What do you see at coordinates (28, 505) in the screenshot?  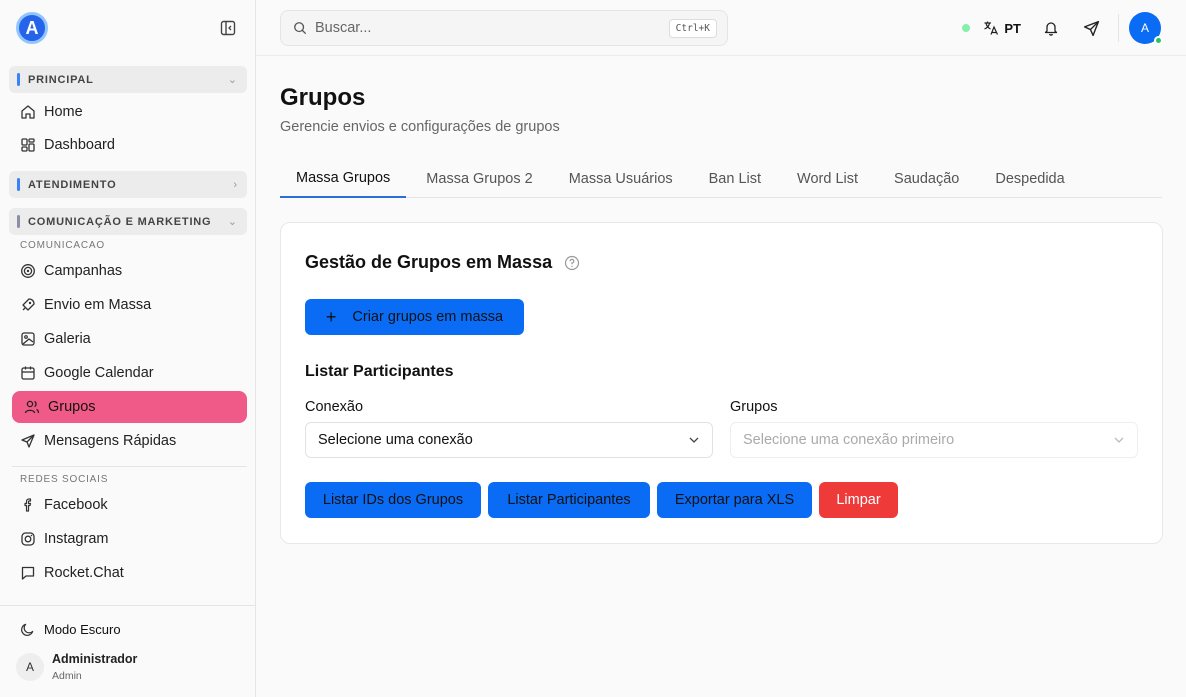 I see `facebook-icon` at bounding box center [28, 505].